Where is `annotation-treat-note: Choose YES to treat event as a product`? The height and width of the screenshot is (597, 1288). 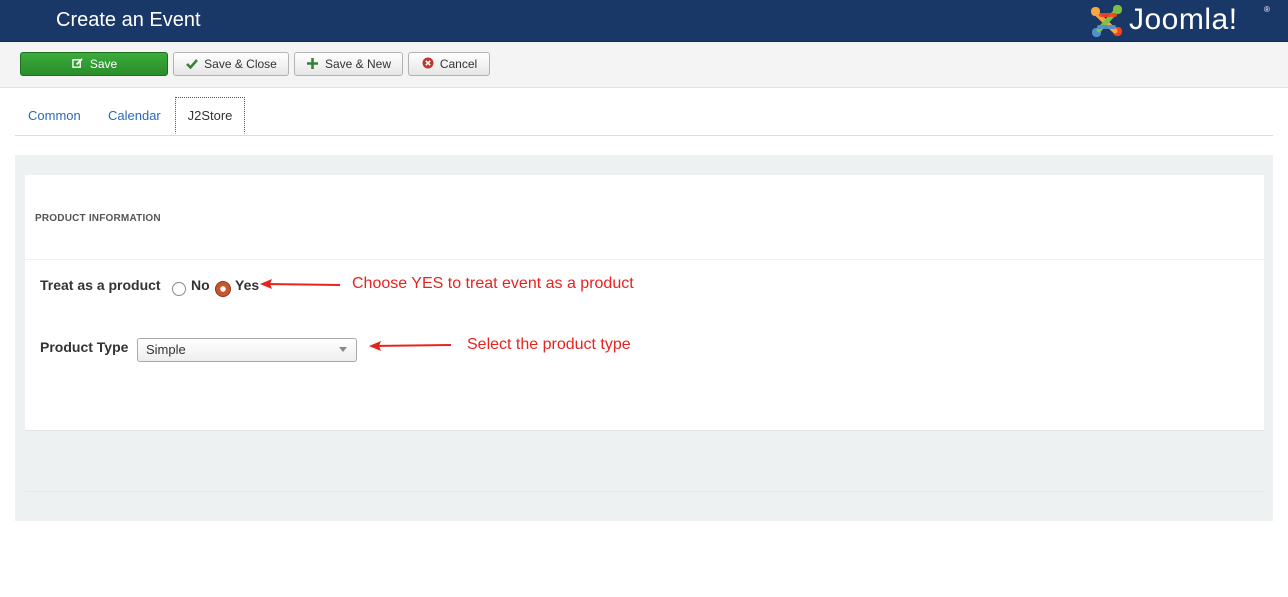
annotation-treat-note: Choose YES to treat event as a product is located at coordinates (493, 283).